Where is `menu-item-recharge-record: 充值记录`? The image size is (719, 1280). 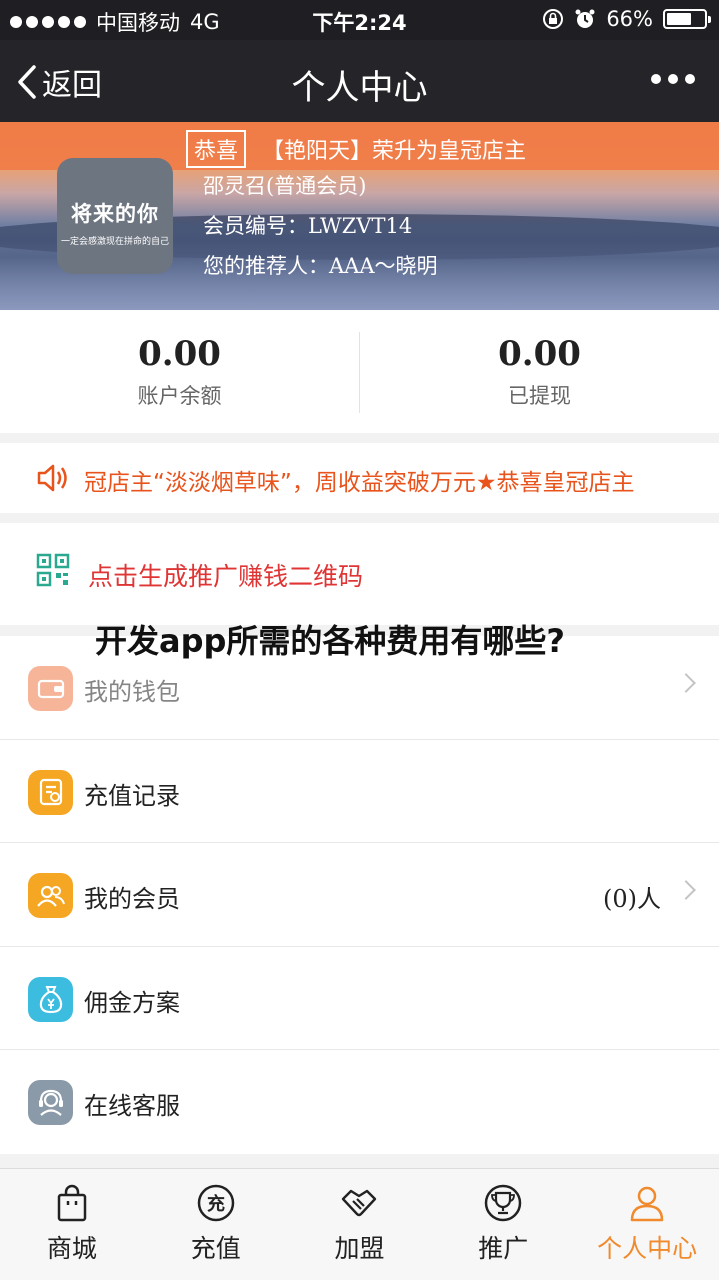 menu-item-recharge-record: 充值记录 is located at coordinates (359, 792).